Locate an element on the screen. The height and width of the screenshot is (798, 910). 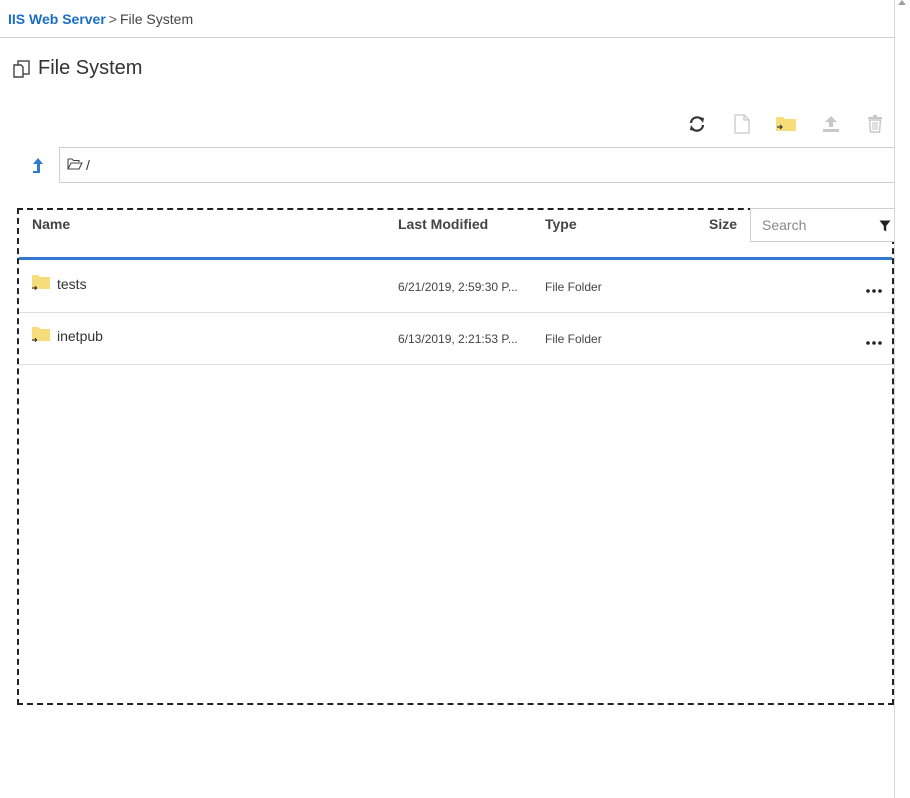
refresh-icon is located at coordinates (697, 126).